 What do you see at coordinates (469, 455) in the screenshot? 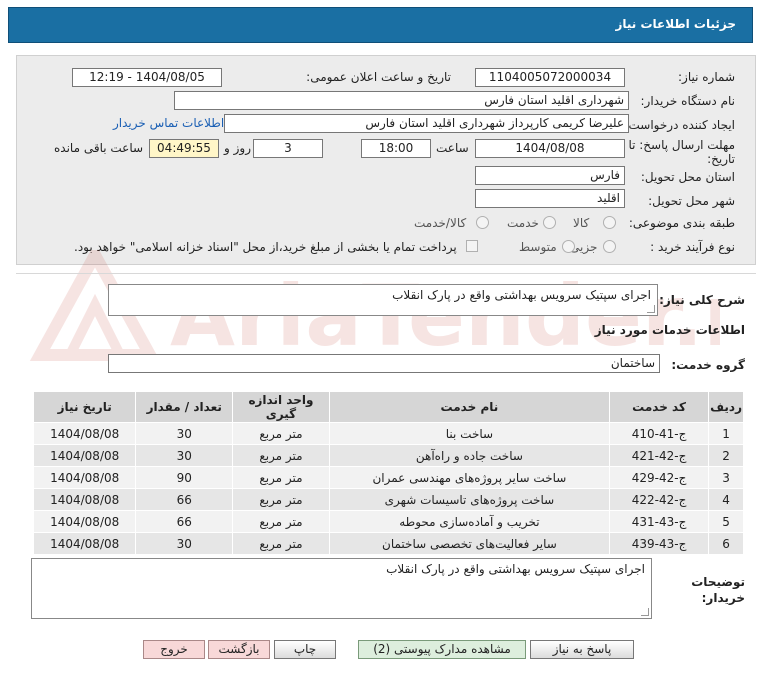
I see `service-name: ساخت جاده و راه‌آهن` at bounding box center [469, 455].